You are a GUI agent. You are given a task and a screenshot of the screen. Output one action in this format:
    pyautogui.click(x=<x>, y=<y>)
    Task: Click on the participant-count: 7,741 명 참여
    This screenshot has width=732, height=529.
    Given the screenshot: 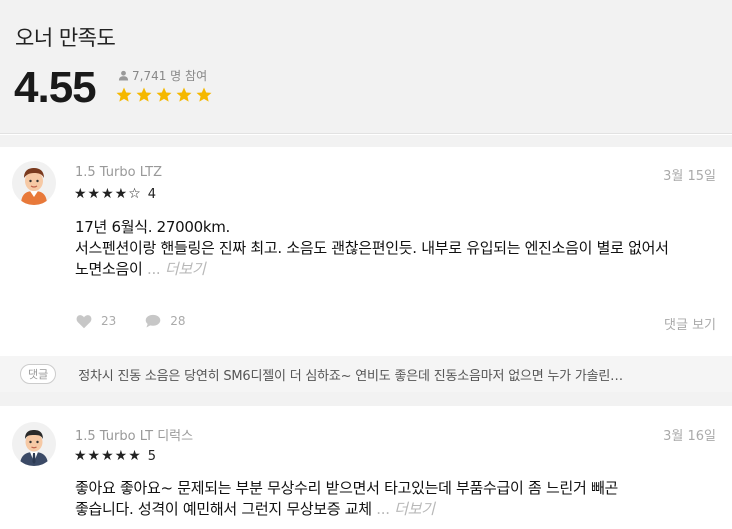 What is the action you would take?
    pyautogui.click(x=162, y=75)
    